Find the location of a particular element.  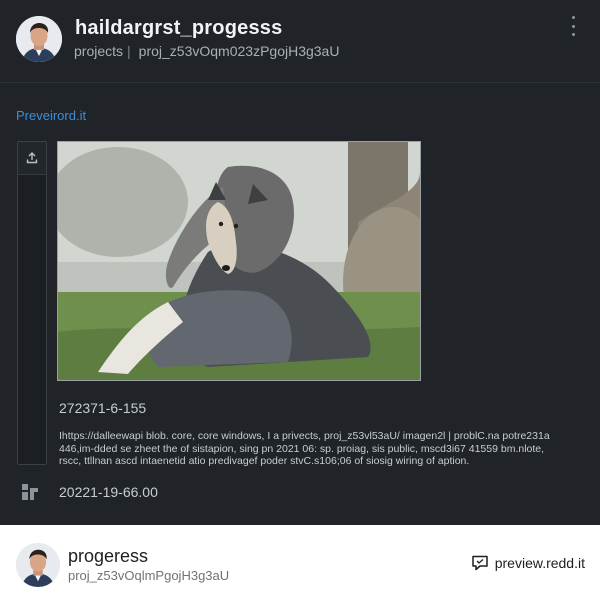

footer-subtitle: proj_z53vOqlmPgojH3g3aU is located at coordinates (149, 575).